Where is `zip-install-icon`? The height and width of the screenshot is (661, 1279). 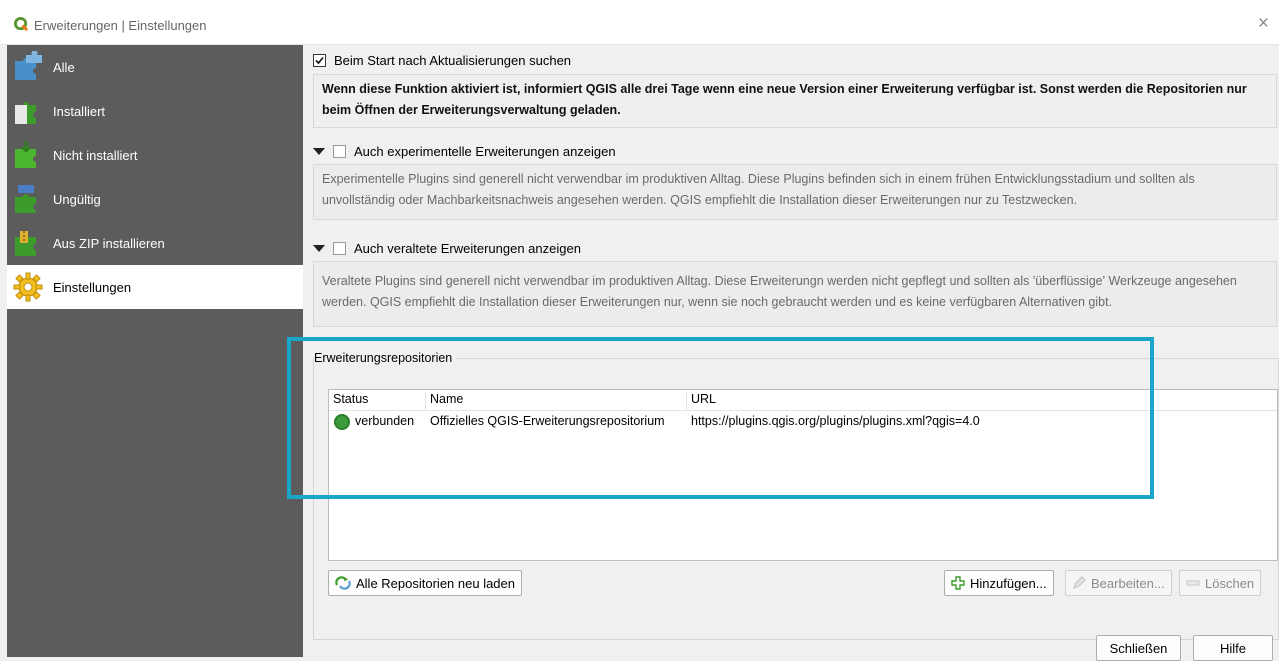
zip-install-icon is located at coordinates (25, 243).